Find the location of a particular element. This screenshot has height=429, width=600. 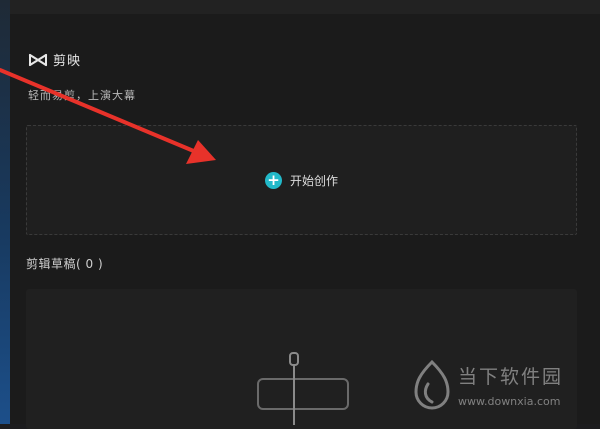

empty-timeline-icon is located at coordinates (303, 388).